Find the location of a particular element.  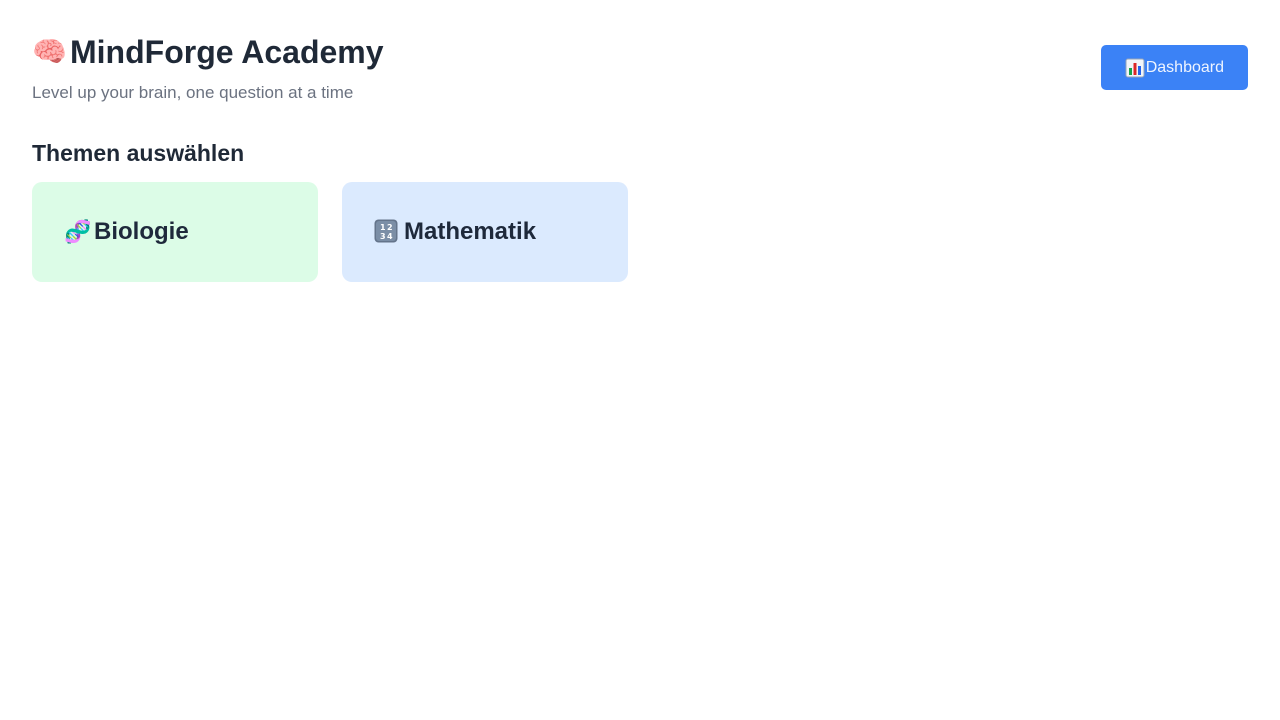

dna-icon: 🧬 is located at coordinates (78, 231).